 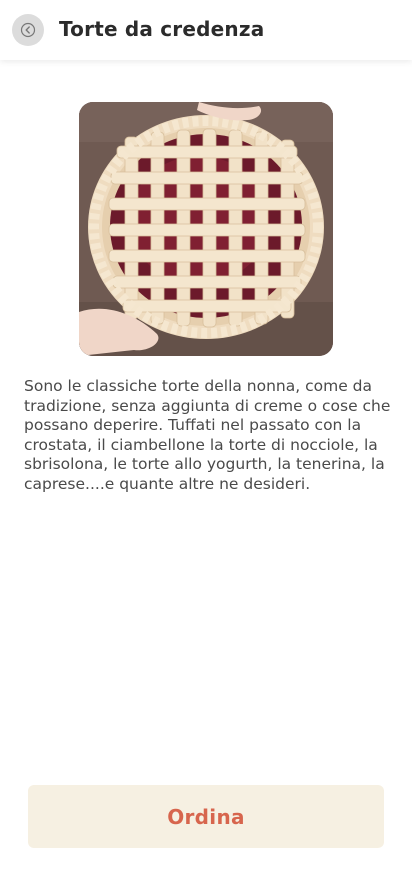 I want to click on back-button, so click(x=28, y=30).